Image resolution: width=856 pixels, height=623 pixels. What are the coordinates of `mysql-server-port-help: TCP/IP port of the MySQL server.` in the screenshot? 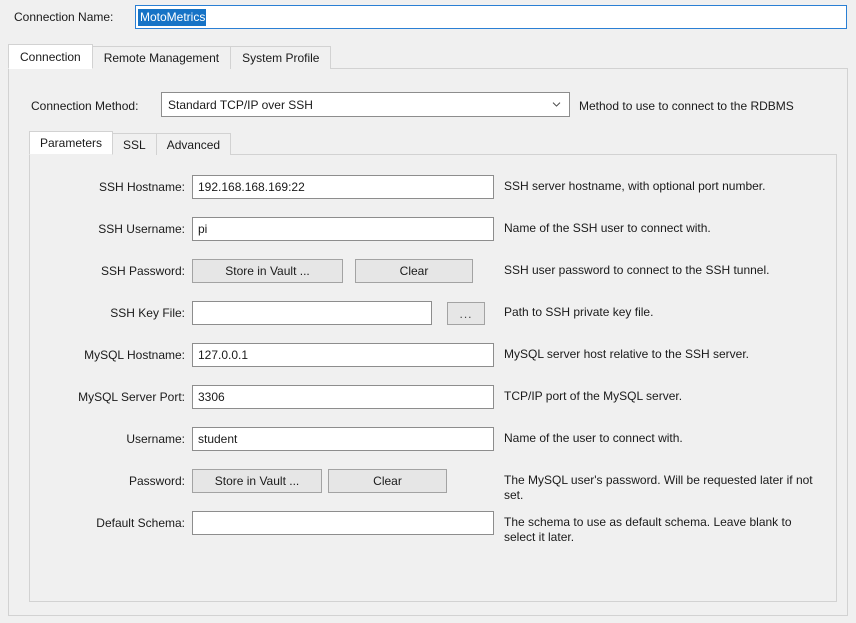 It's located at (593, 396).